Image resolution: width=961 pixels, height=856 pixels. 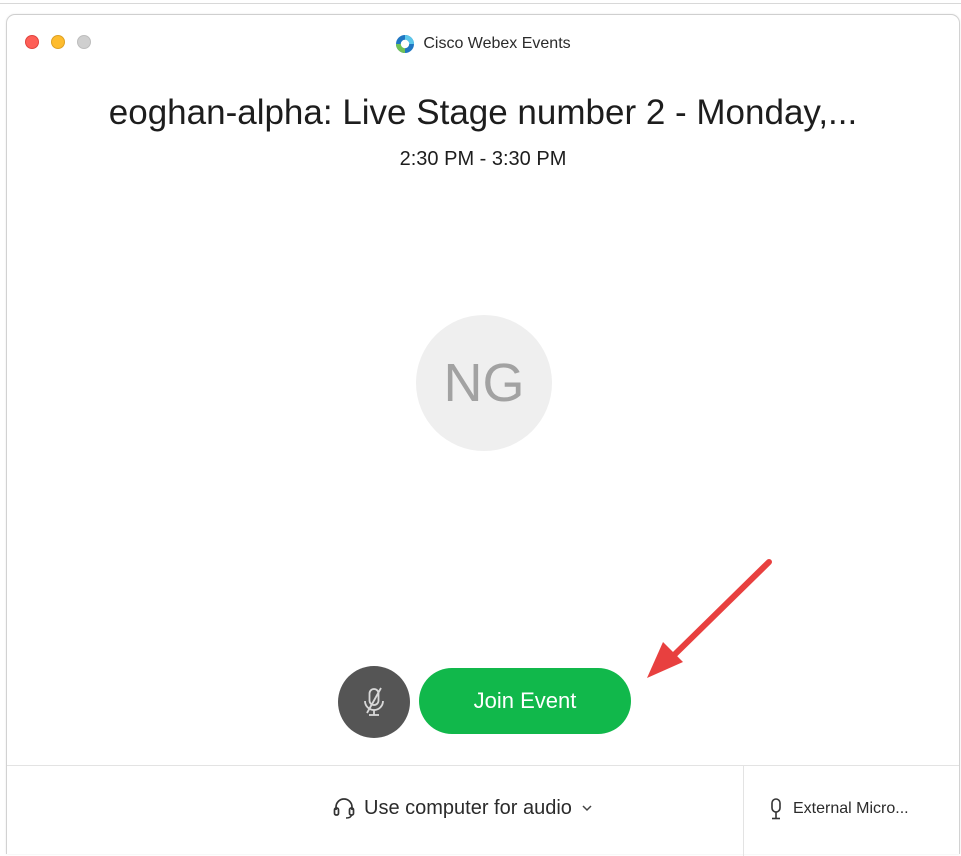 I want to click on audio-connection-select: Use computer for audio, so click(x=463, y=808).